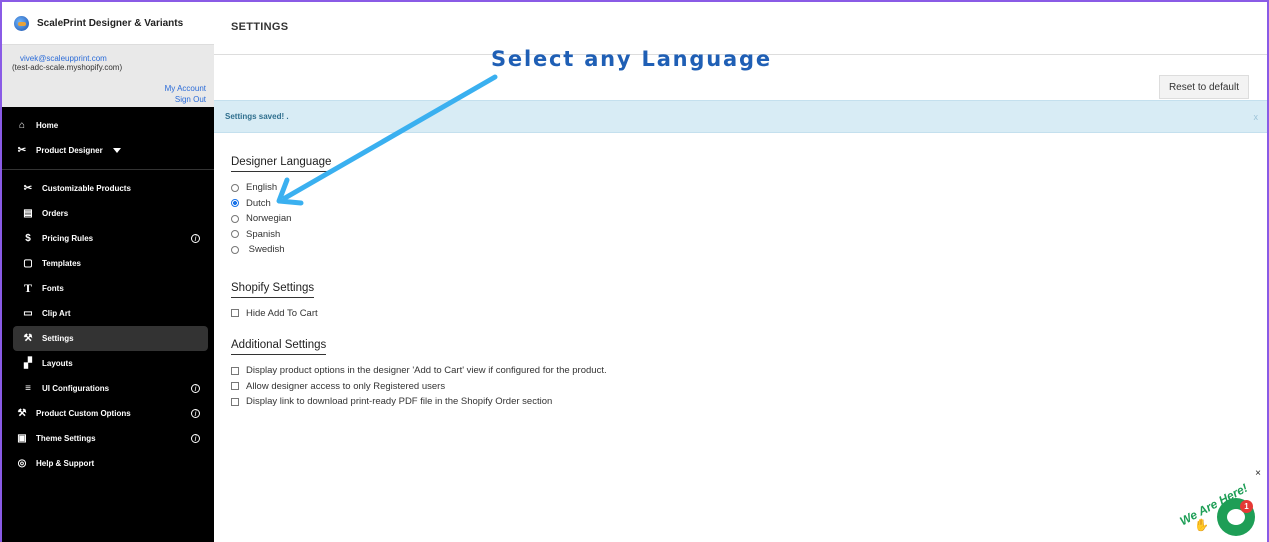  What do you see at coordinates (258, 203) in the screenshot?
I see `option-label: Dutch` at bounding box center [258, 203].